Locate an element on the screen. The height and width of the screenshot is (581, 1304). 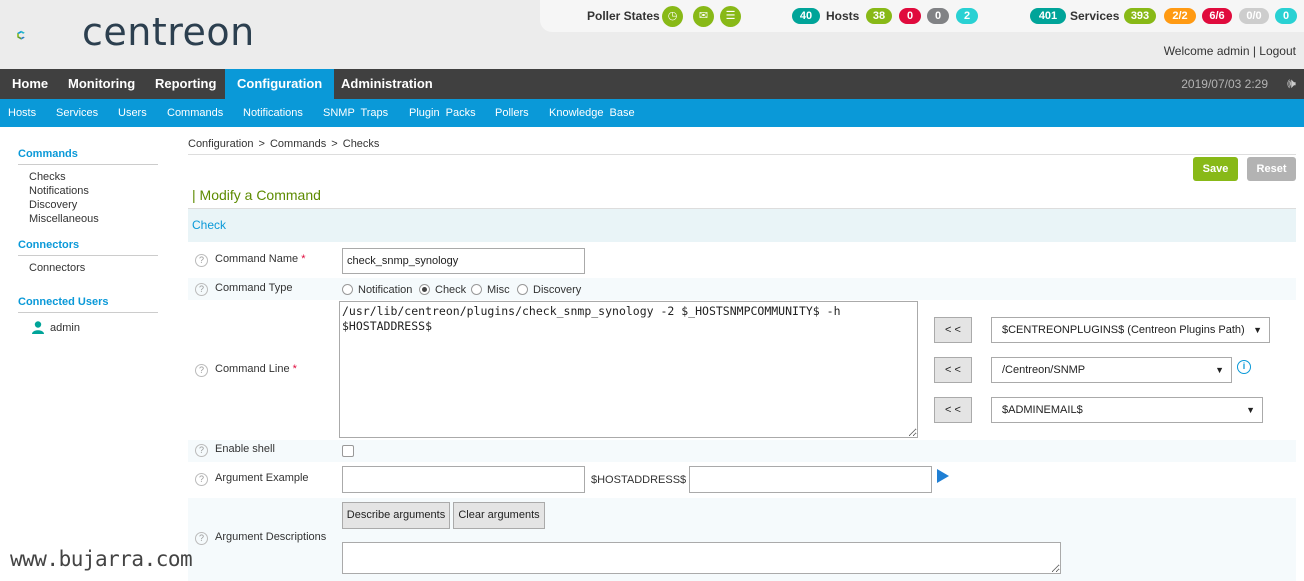
form-title: | Modify a Command is located at coordinates (256, 195).